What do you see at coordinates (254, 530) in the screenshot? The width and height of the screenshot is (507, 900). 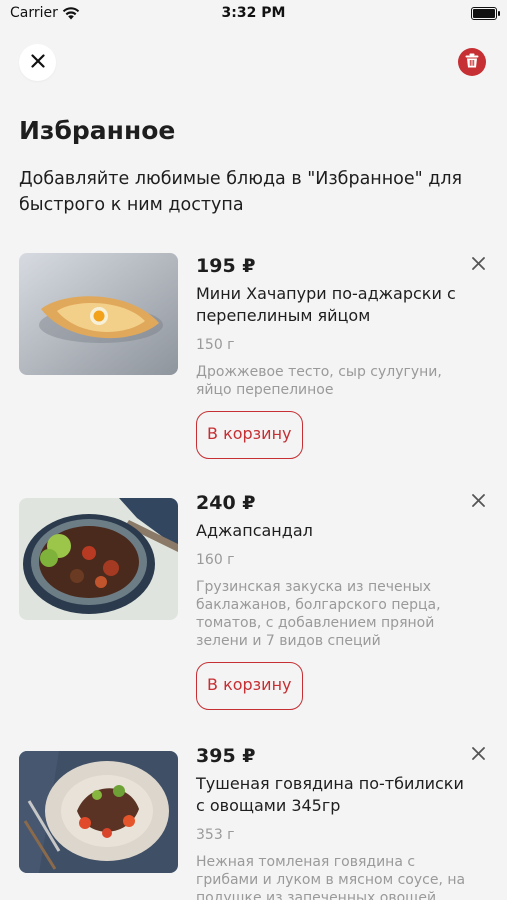 I see `item-name: Аджапсандал` at bounding box center [254, 530].